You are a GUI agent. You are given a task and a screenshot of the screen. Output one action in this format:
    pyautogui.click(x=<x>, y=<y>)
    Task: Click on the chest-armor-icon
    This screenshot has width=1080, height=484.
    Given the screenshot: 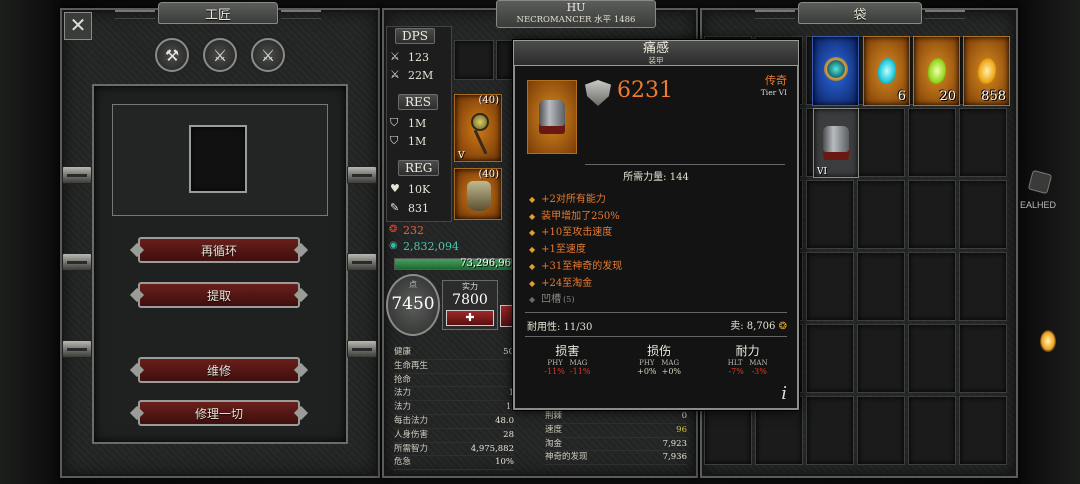 What is the action you would take?
    pyautogui.click(x=836, y=143)
    